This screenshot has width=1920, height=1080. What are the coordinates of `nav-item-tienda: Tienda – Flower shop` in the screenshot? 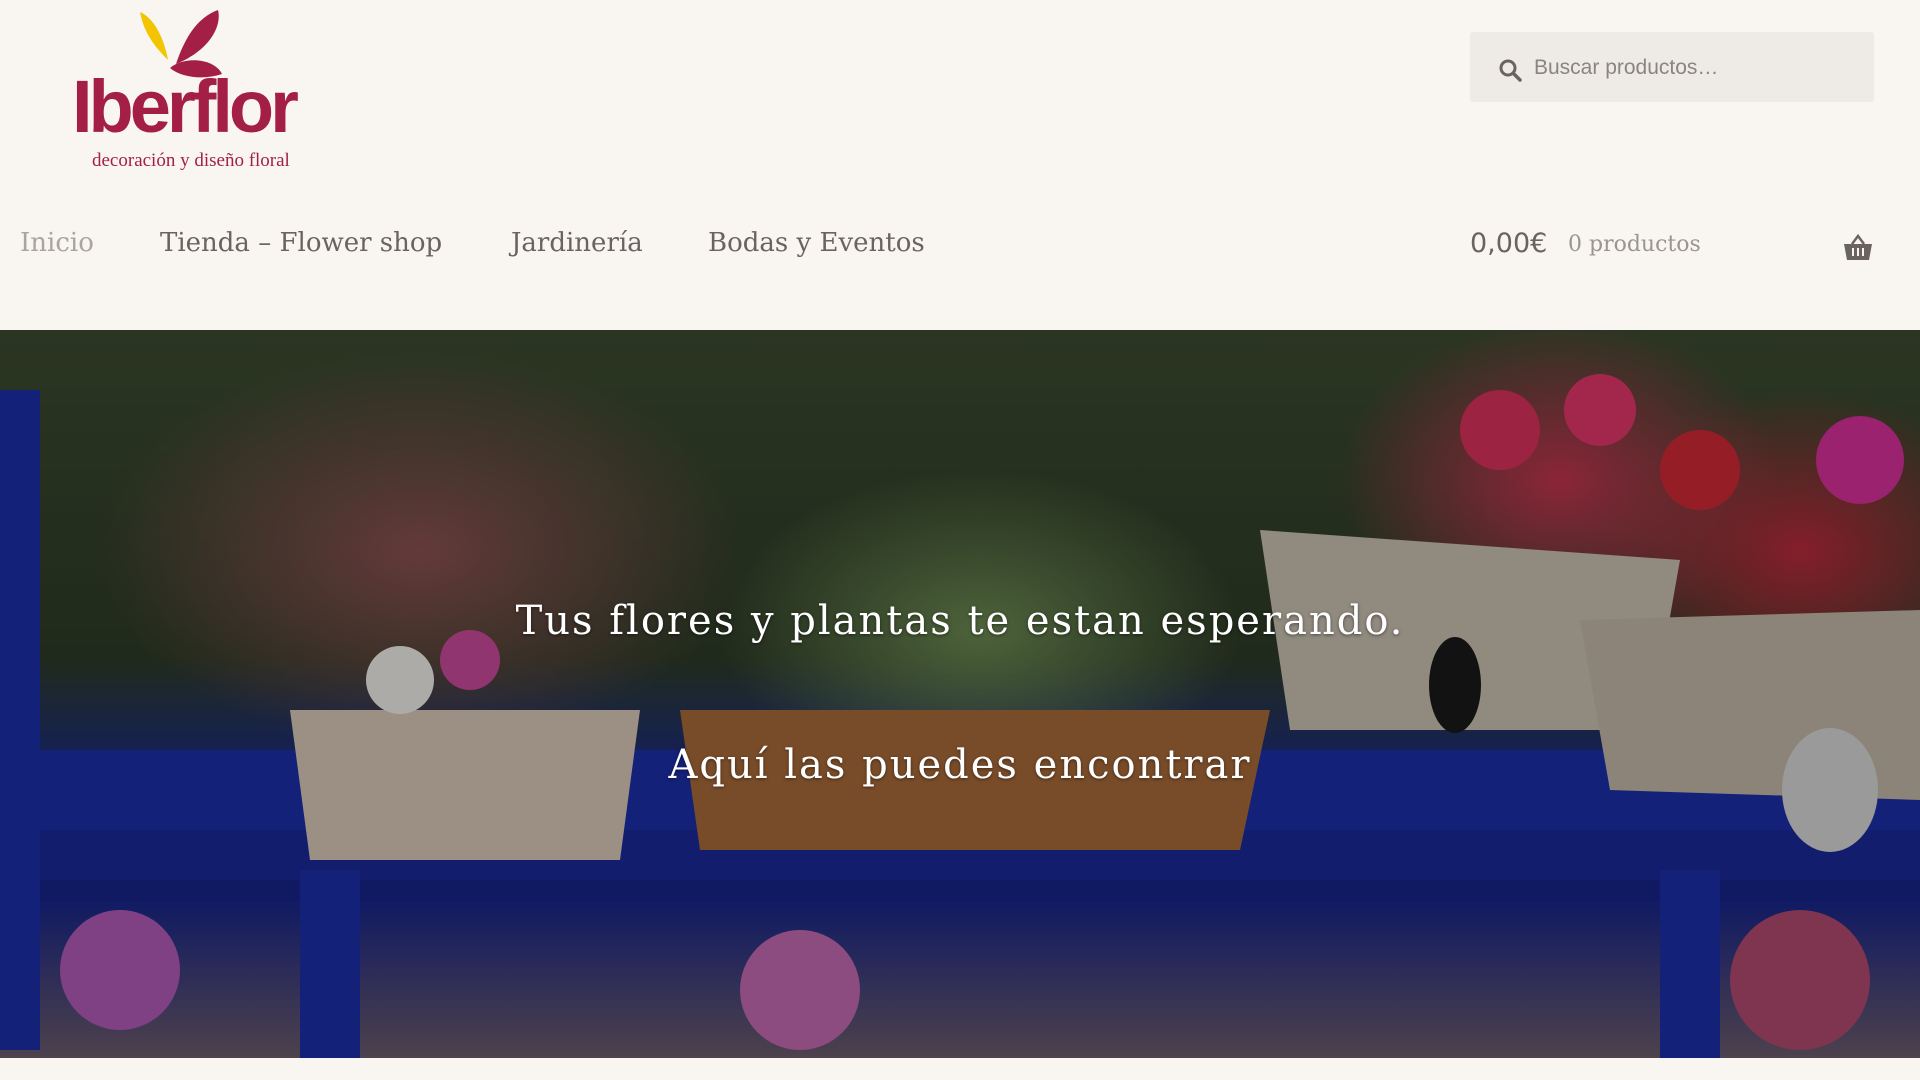 It's located at (301, 243).